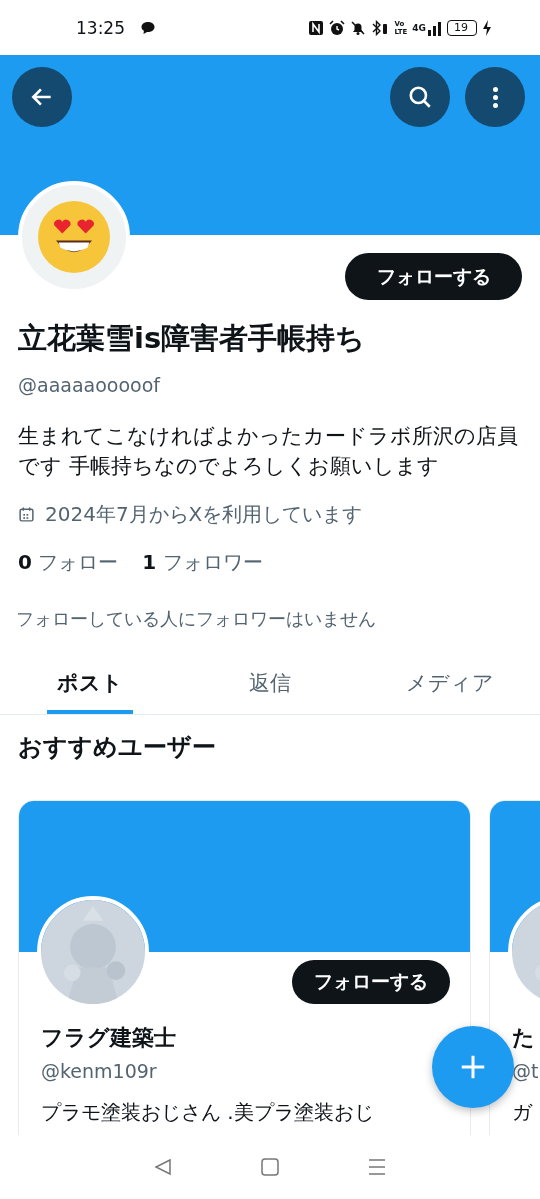 The image size is (540, 1199). Describe the element at coordinates (473, 1067) in the screenshot. I see `compose-button` at that location.